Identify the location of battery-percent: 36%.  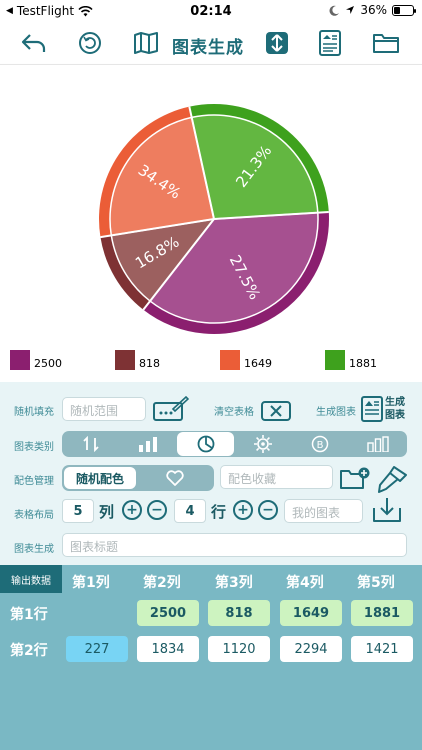
(373, 10).